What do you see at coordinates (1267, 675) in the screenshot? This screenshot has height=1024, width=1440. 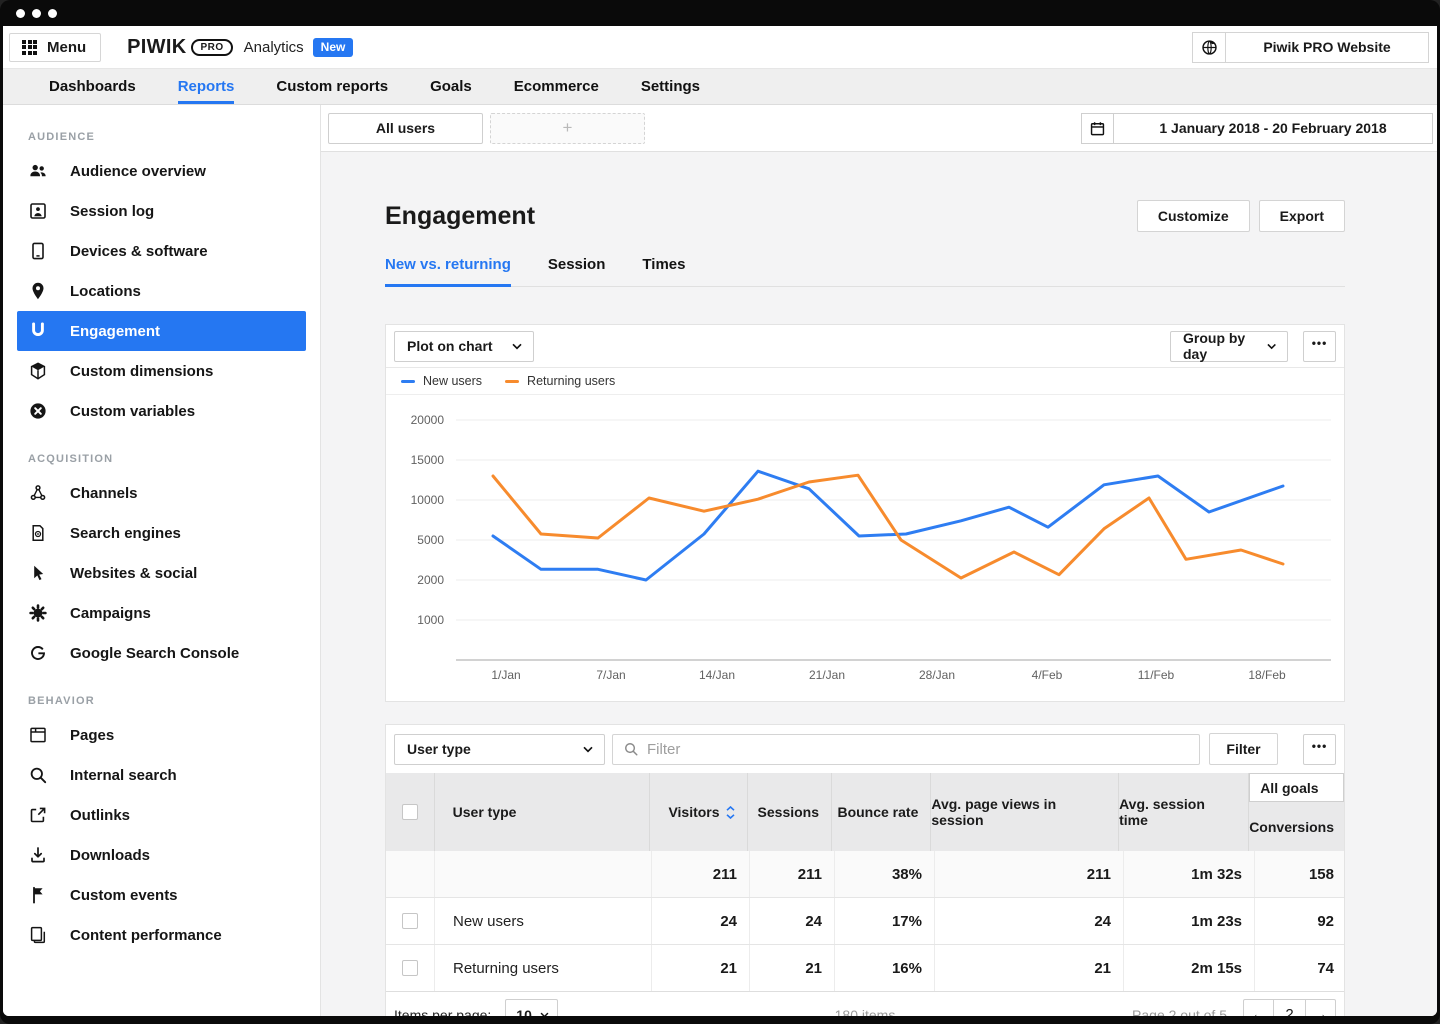 I see `svg-text: 18/Feb` at bounding box center [1267, 675].